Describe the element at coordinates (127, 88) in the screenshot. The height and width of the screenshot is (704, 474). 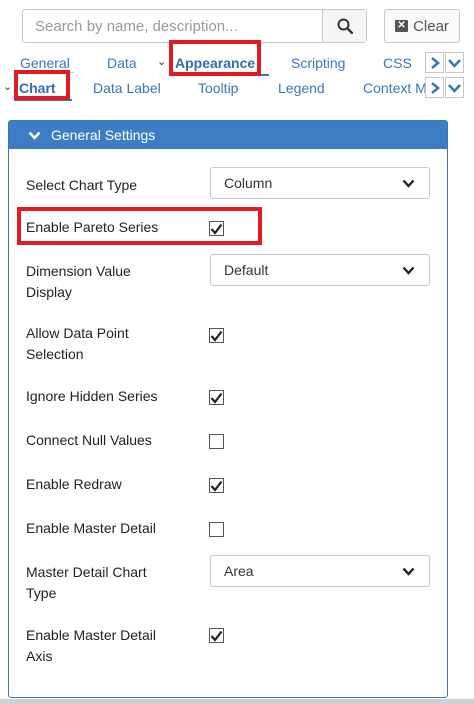
I see `subtab-data-label: Data Label` at that location.